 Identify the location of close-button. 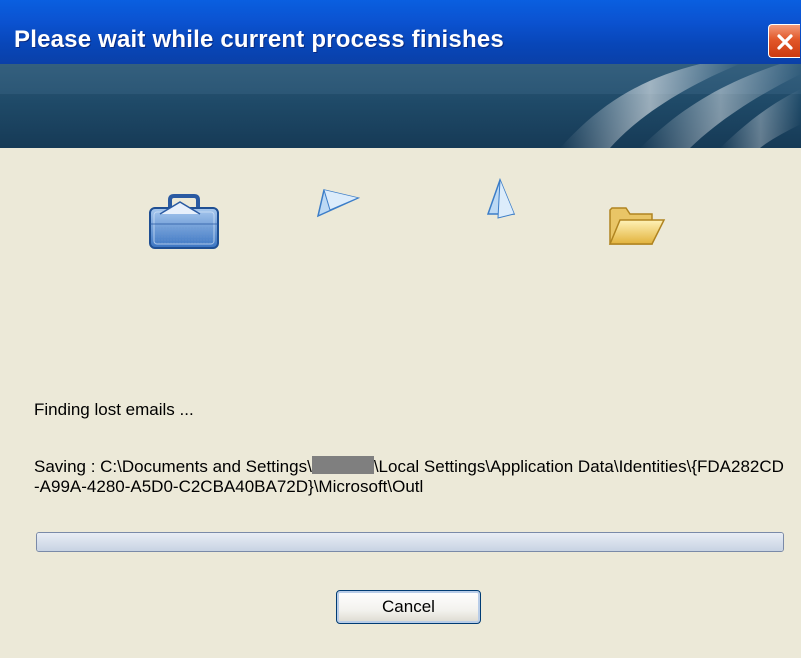
(784, 41).